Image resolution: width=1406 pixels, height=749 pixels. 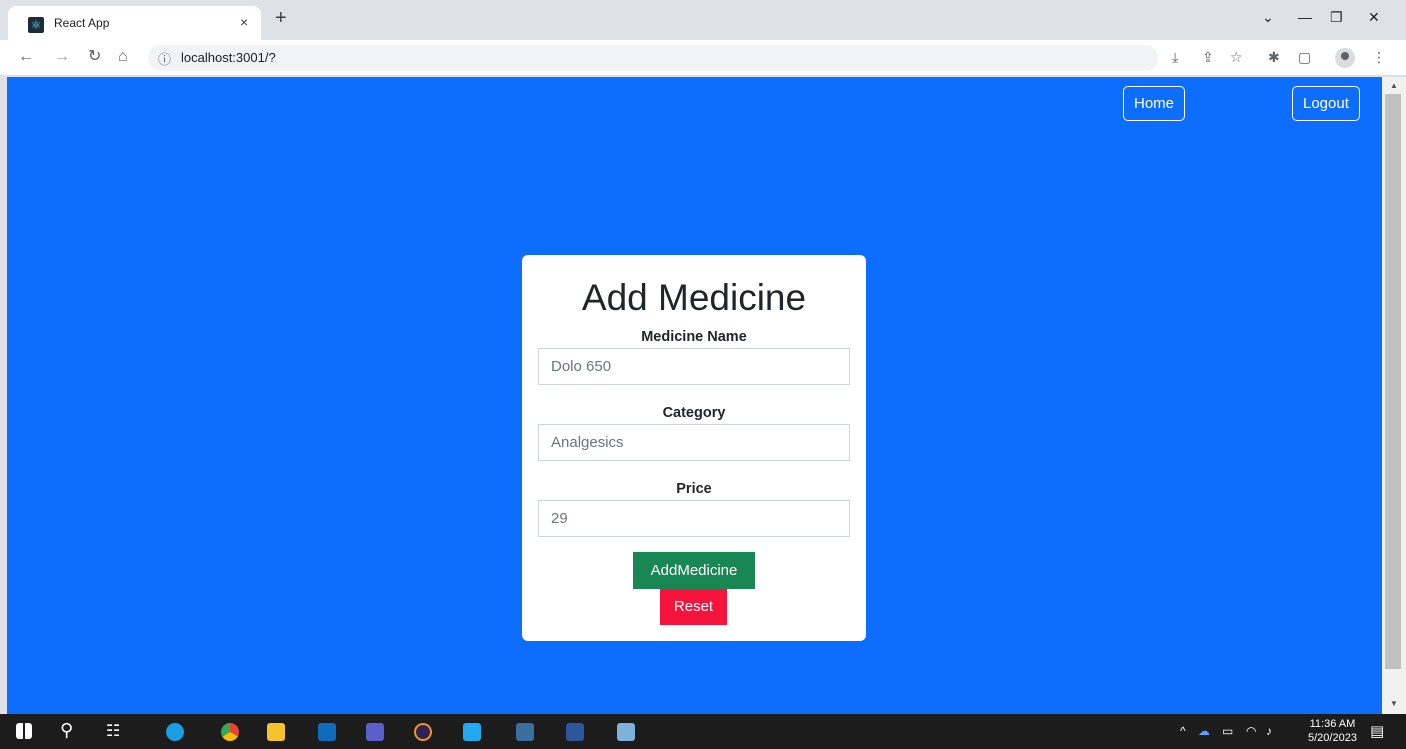 I want to click on system-clock: 11:36 AM 5/20/2023, so click(x=1332, y=731).